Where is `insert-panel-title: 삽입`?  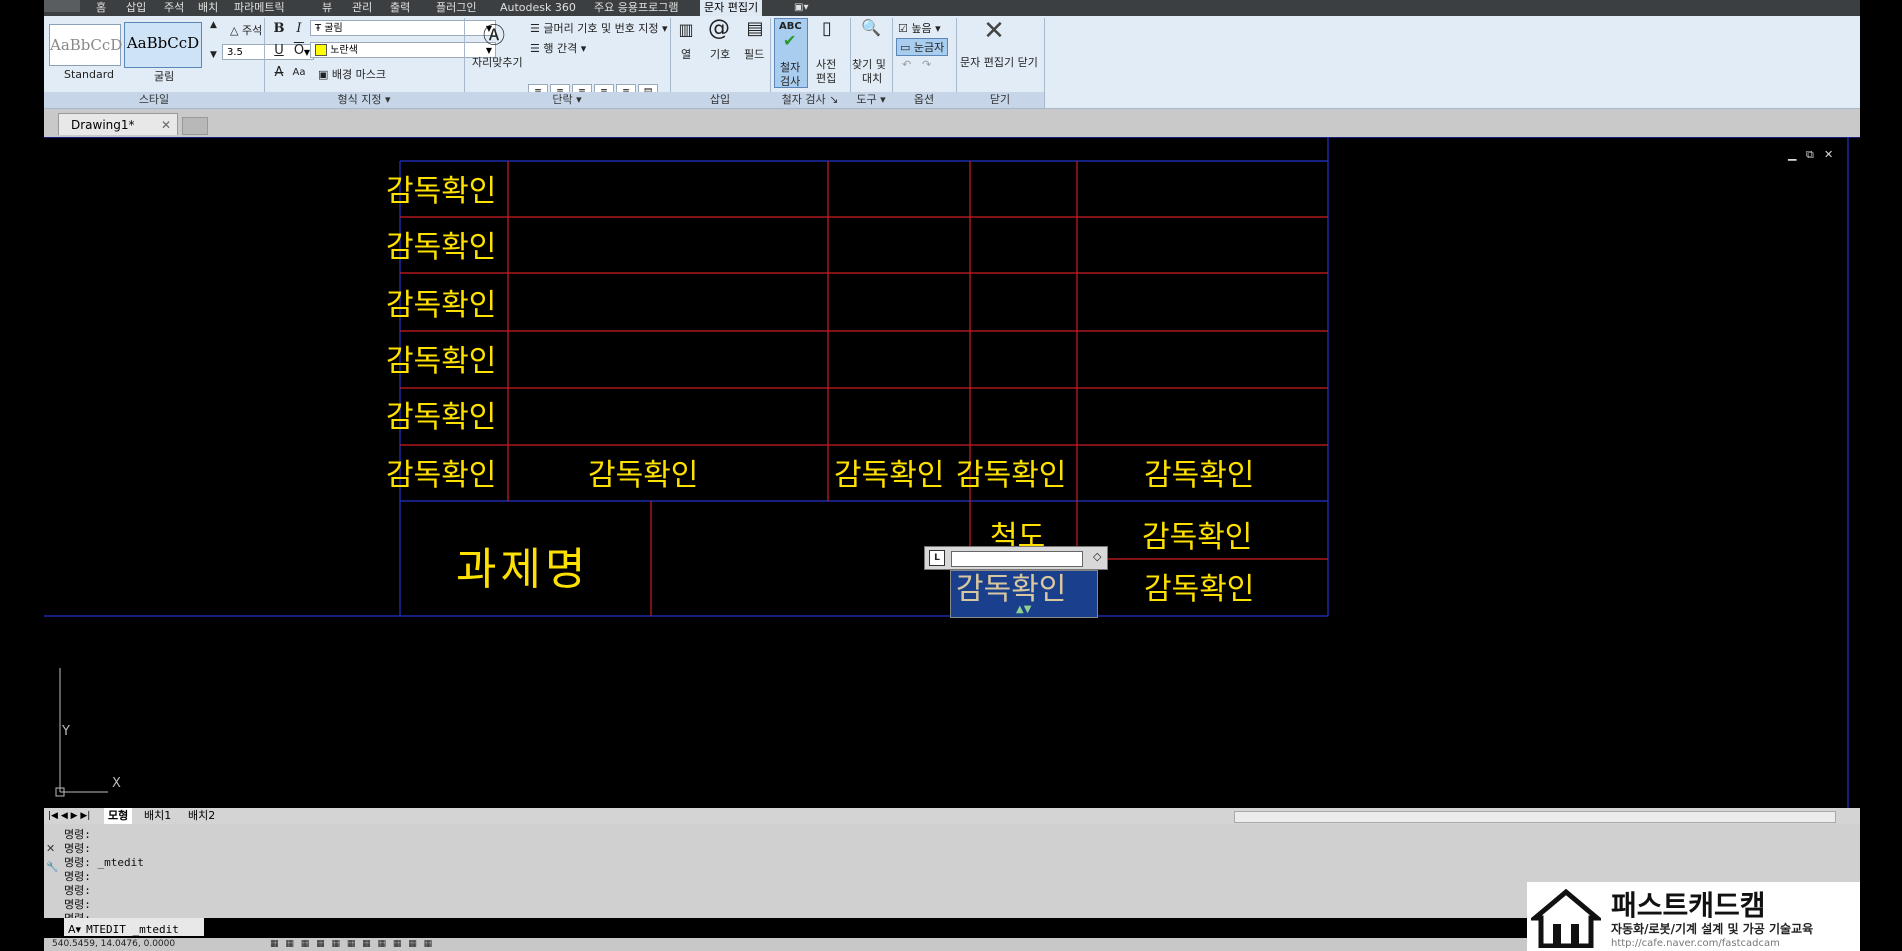 insert-panel-title: 삽입 is located at coordinates (720, 100).